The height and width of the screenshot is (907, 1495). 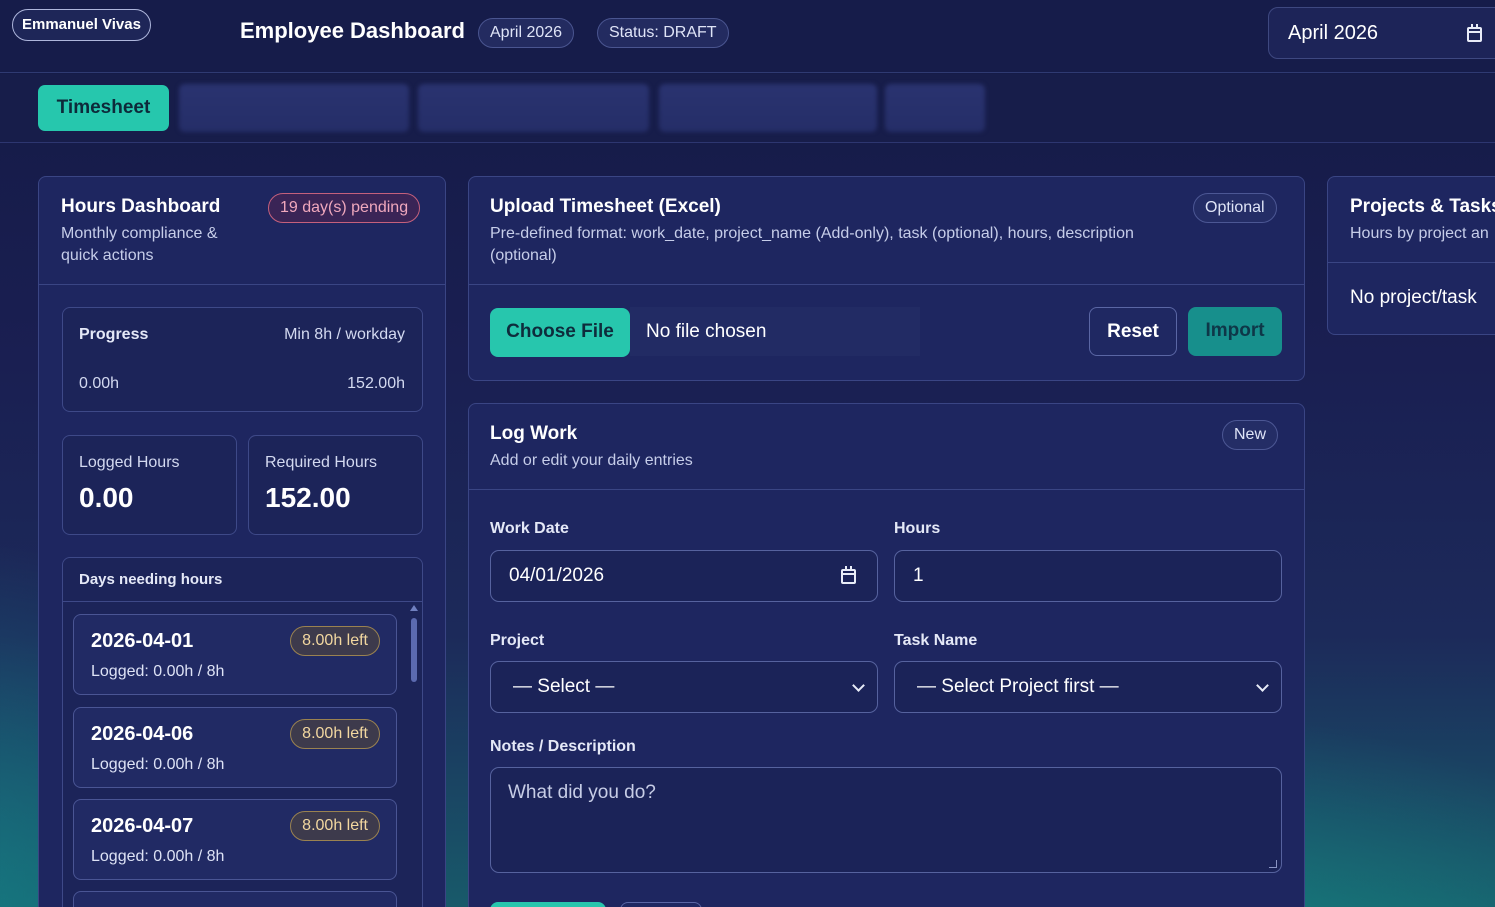 I want to click on list-item: 2026-04-06 8.00h left Logged: 0.00h / 8h, so click(x=235, y=747).